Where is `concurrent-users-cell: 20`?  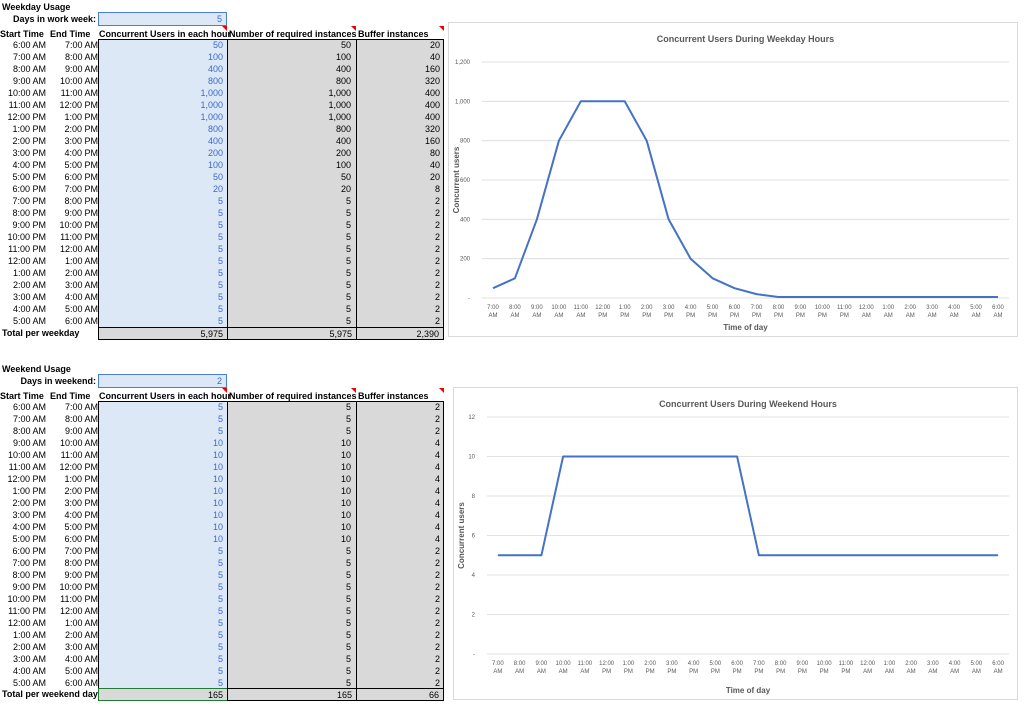
concurrent-users-cell: 20 is located at coordinates (161, 189).